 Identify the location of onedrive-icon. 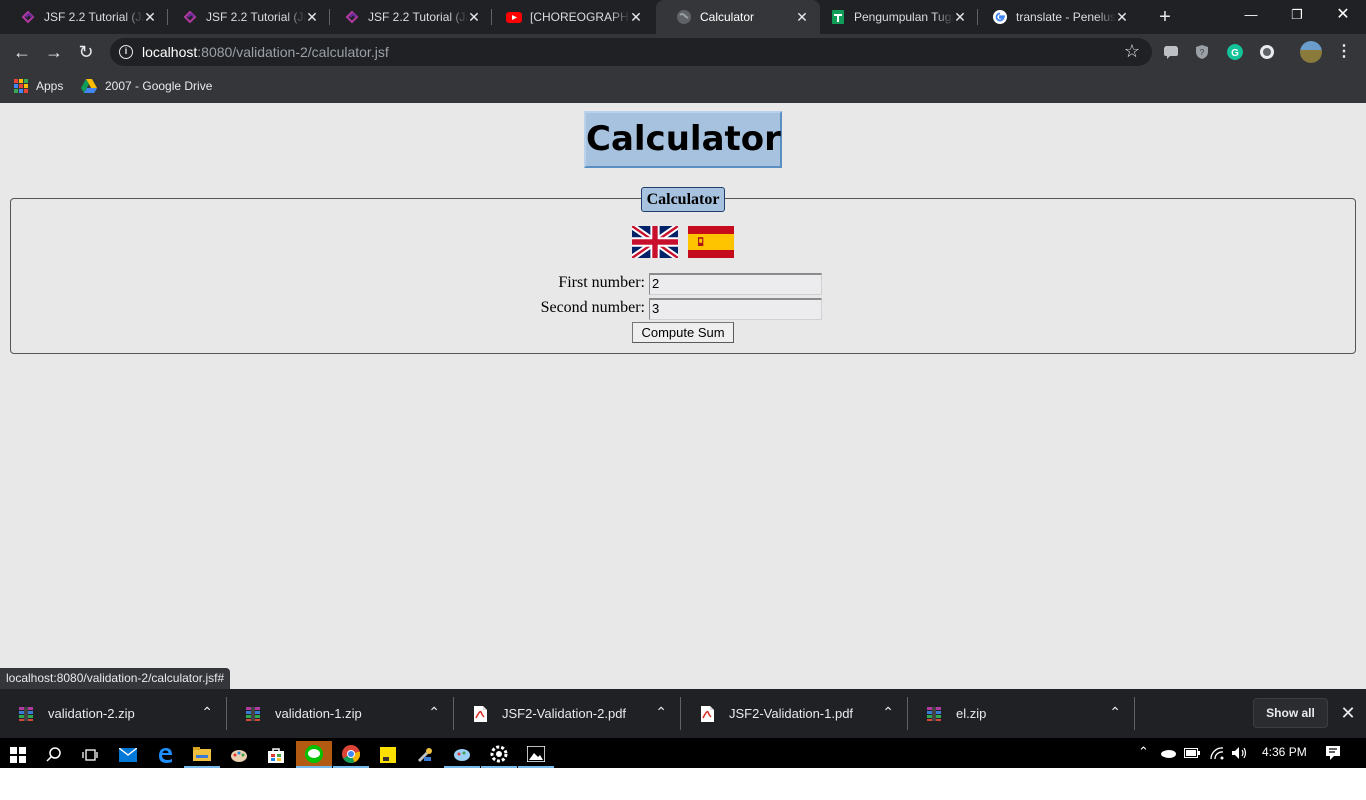
(1168, 753).